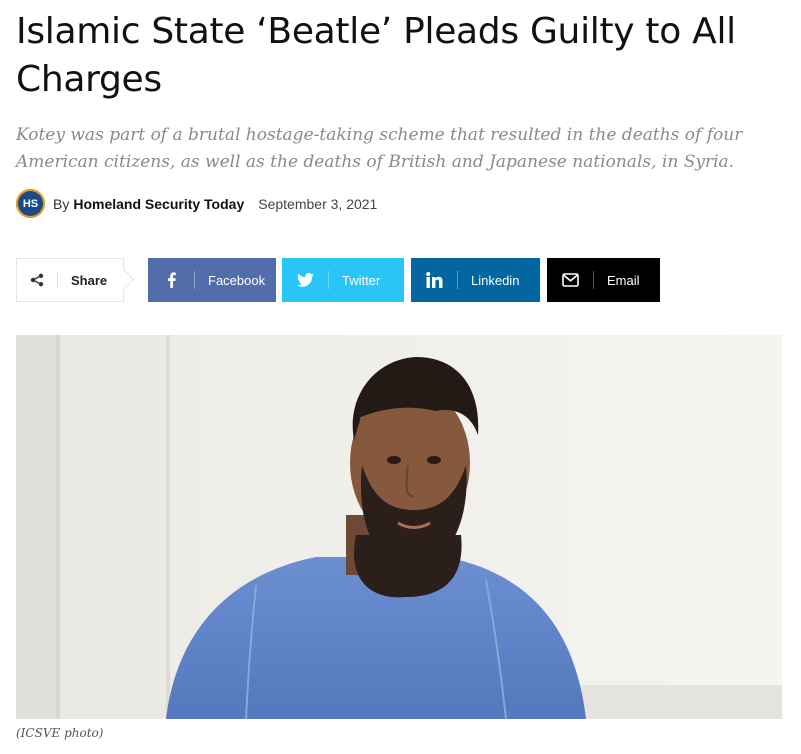 The width and height of the screenshot is (801, 754). What do you see at coordinates (305, 280) in the screenshot?
I see `twitter-icon` at bounding box center [305, 280].